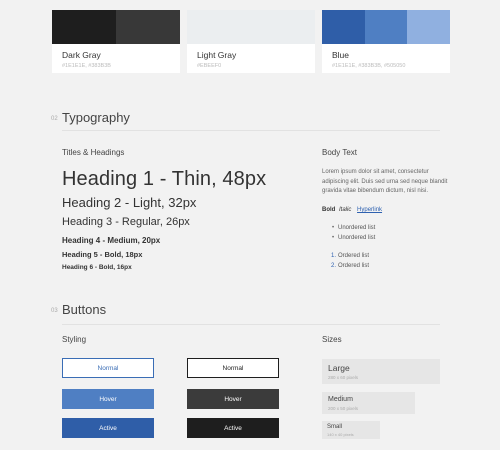  What do you see at coordinates (84, 309) in the screenshot?
I see `section-title-buttons: Buttons` at bounding box center [84, 309].